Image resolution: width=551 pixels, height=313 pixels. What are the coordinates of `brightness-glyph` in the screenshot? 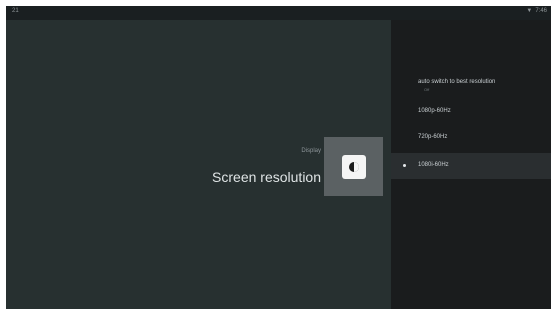 It's located at (353, 166).